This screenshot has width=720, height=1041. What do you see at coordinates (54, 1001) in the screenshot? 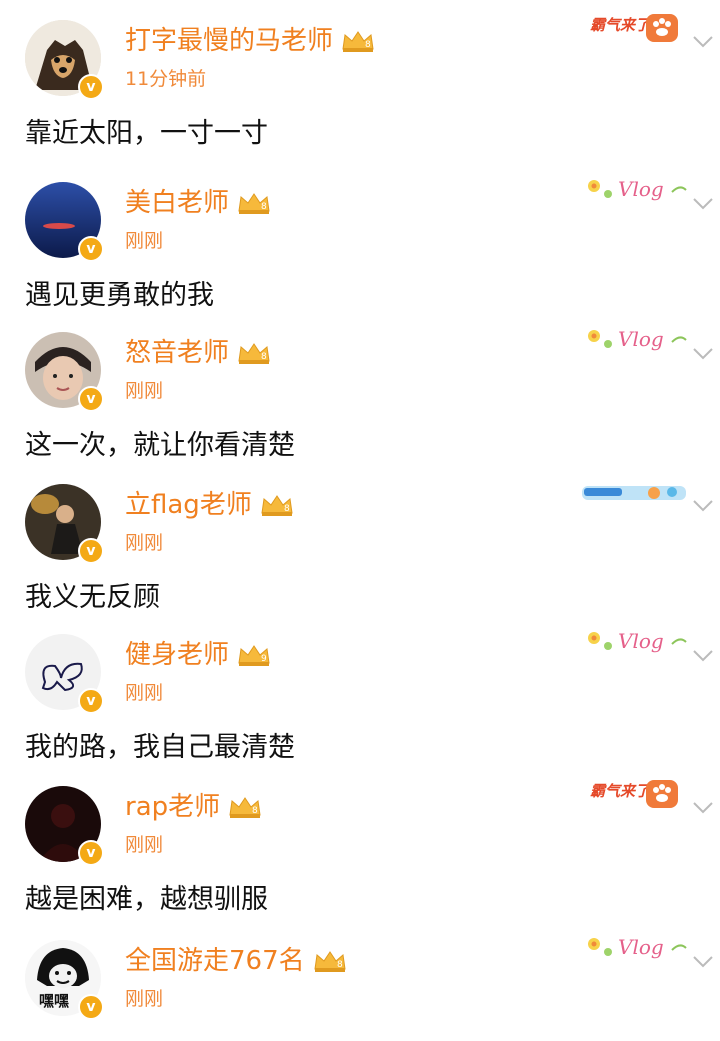
I see `avatar-caption: 嘿嘿` at bounding box center [54, 1001].